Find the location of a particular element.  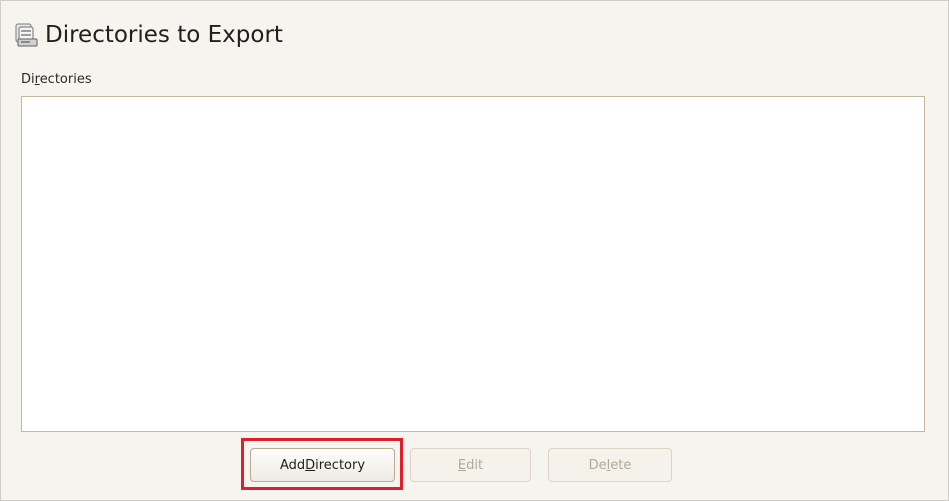

directories-label: Directories is located at coordinates (56, 79).